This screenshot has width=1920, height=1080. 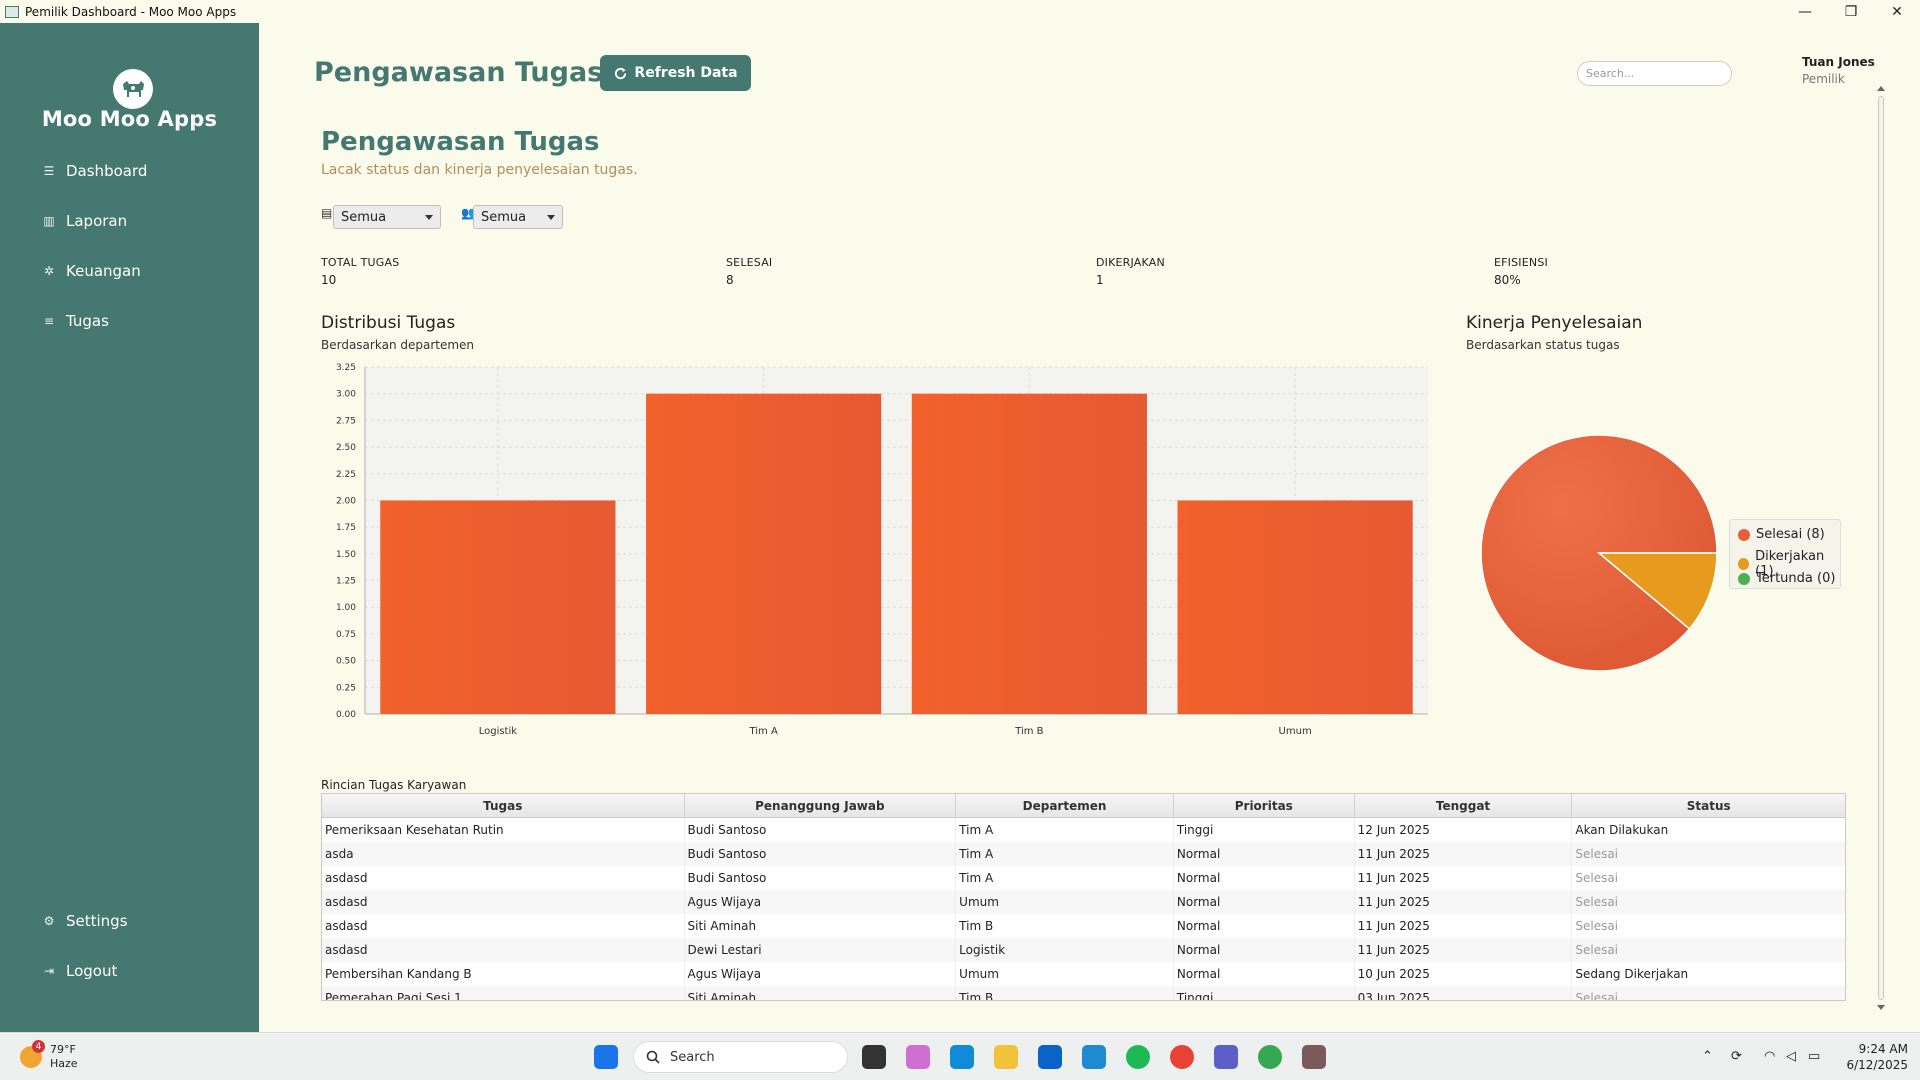 What do you see at coordinates (1707, 1056) in the screenshot?
I see `tray-chevron-up-icon: ⌃` at bounding box center [1707, 1056].